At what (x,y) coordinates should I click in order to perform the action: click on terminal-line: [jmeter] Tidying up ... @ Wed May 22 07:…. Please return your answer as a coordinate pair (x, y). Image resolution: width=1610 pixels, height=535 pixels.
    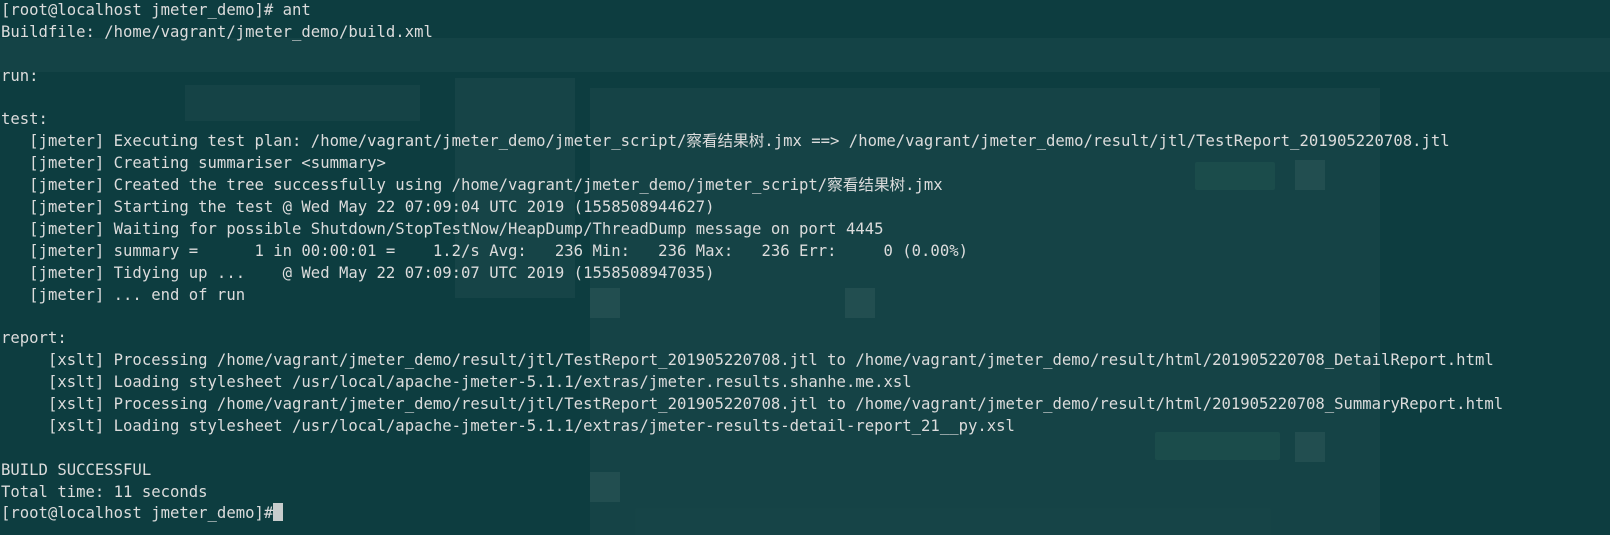
    Looking at the image, I should click on (358, 272).